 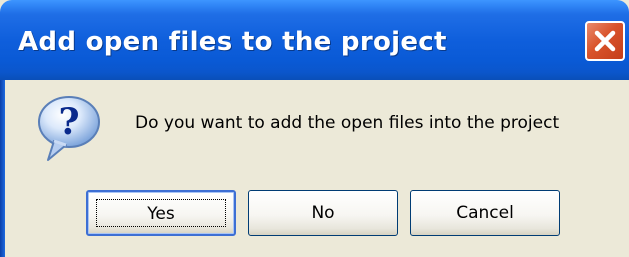 I want to click on close-icon, so click(x=605, y=41).